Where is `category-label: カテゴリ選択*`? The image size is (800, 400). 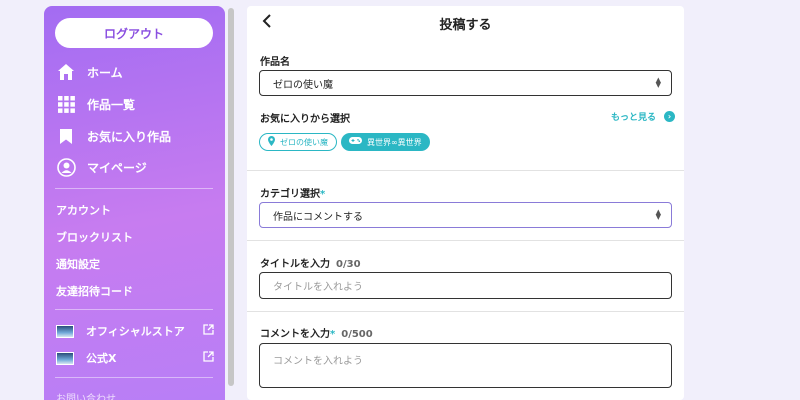 category-label: カテゴリ選択* is located at coordinates (292, 192).